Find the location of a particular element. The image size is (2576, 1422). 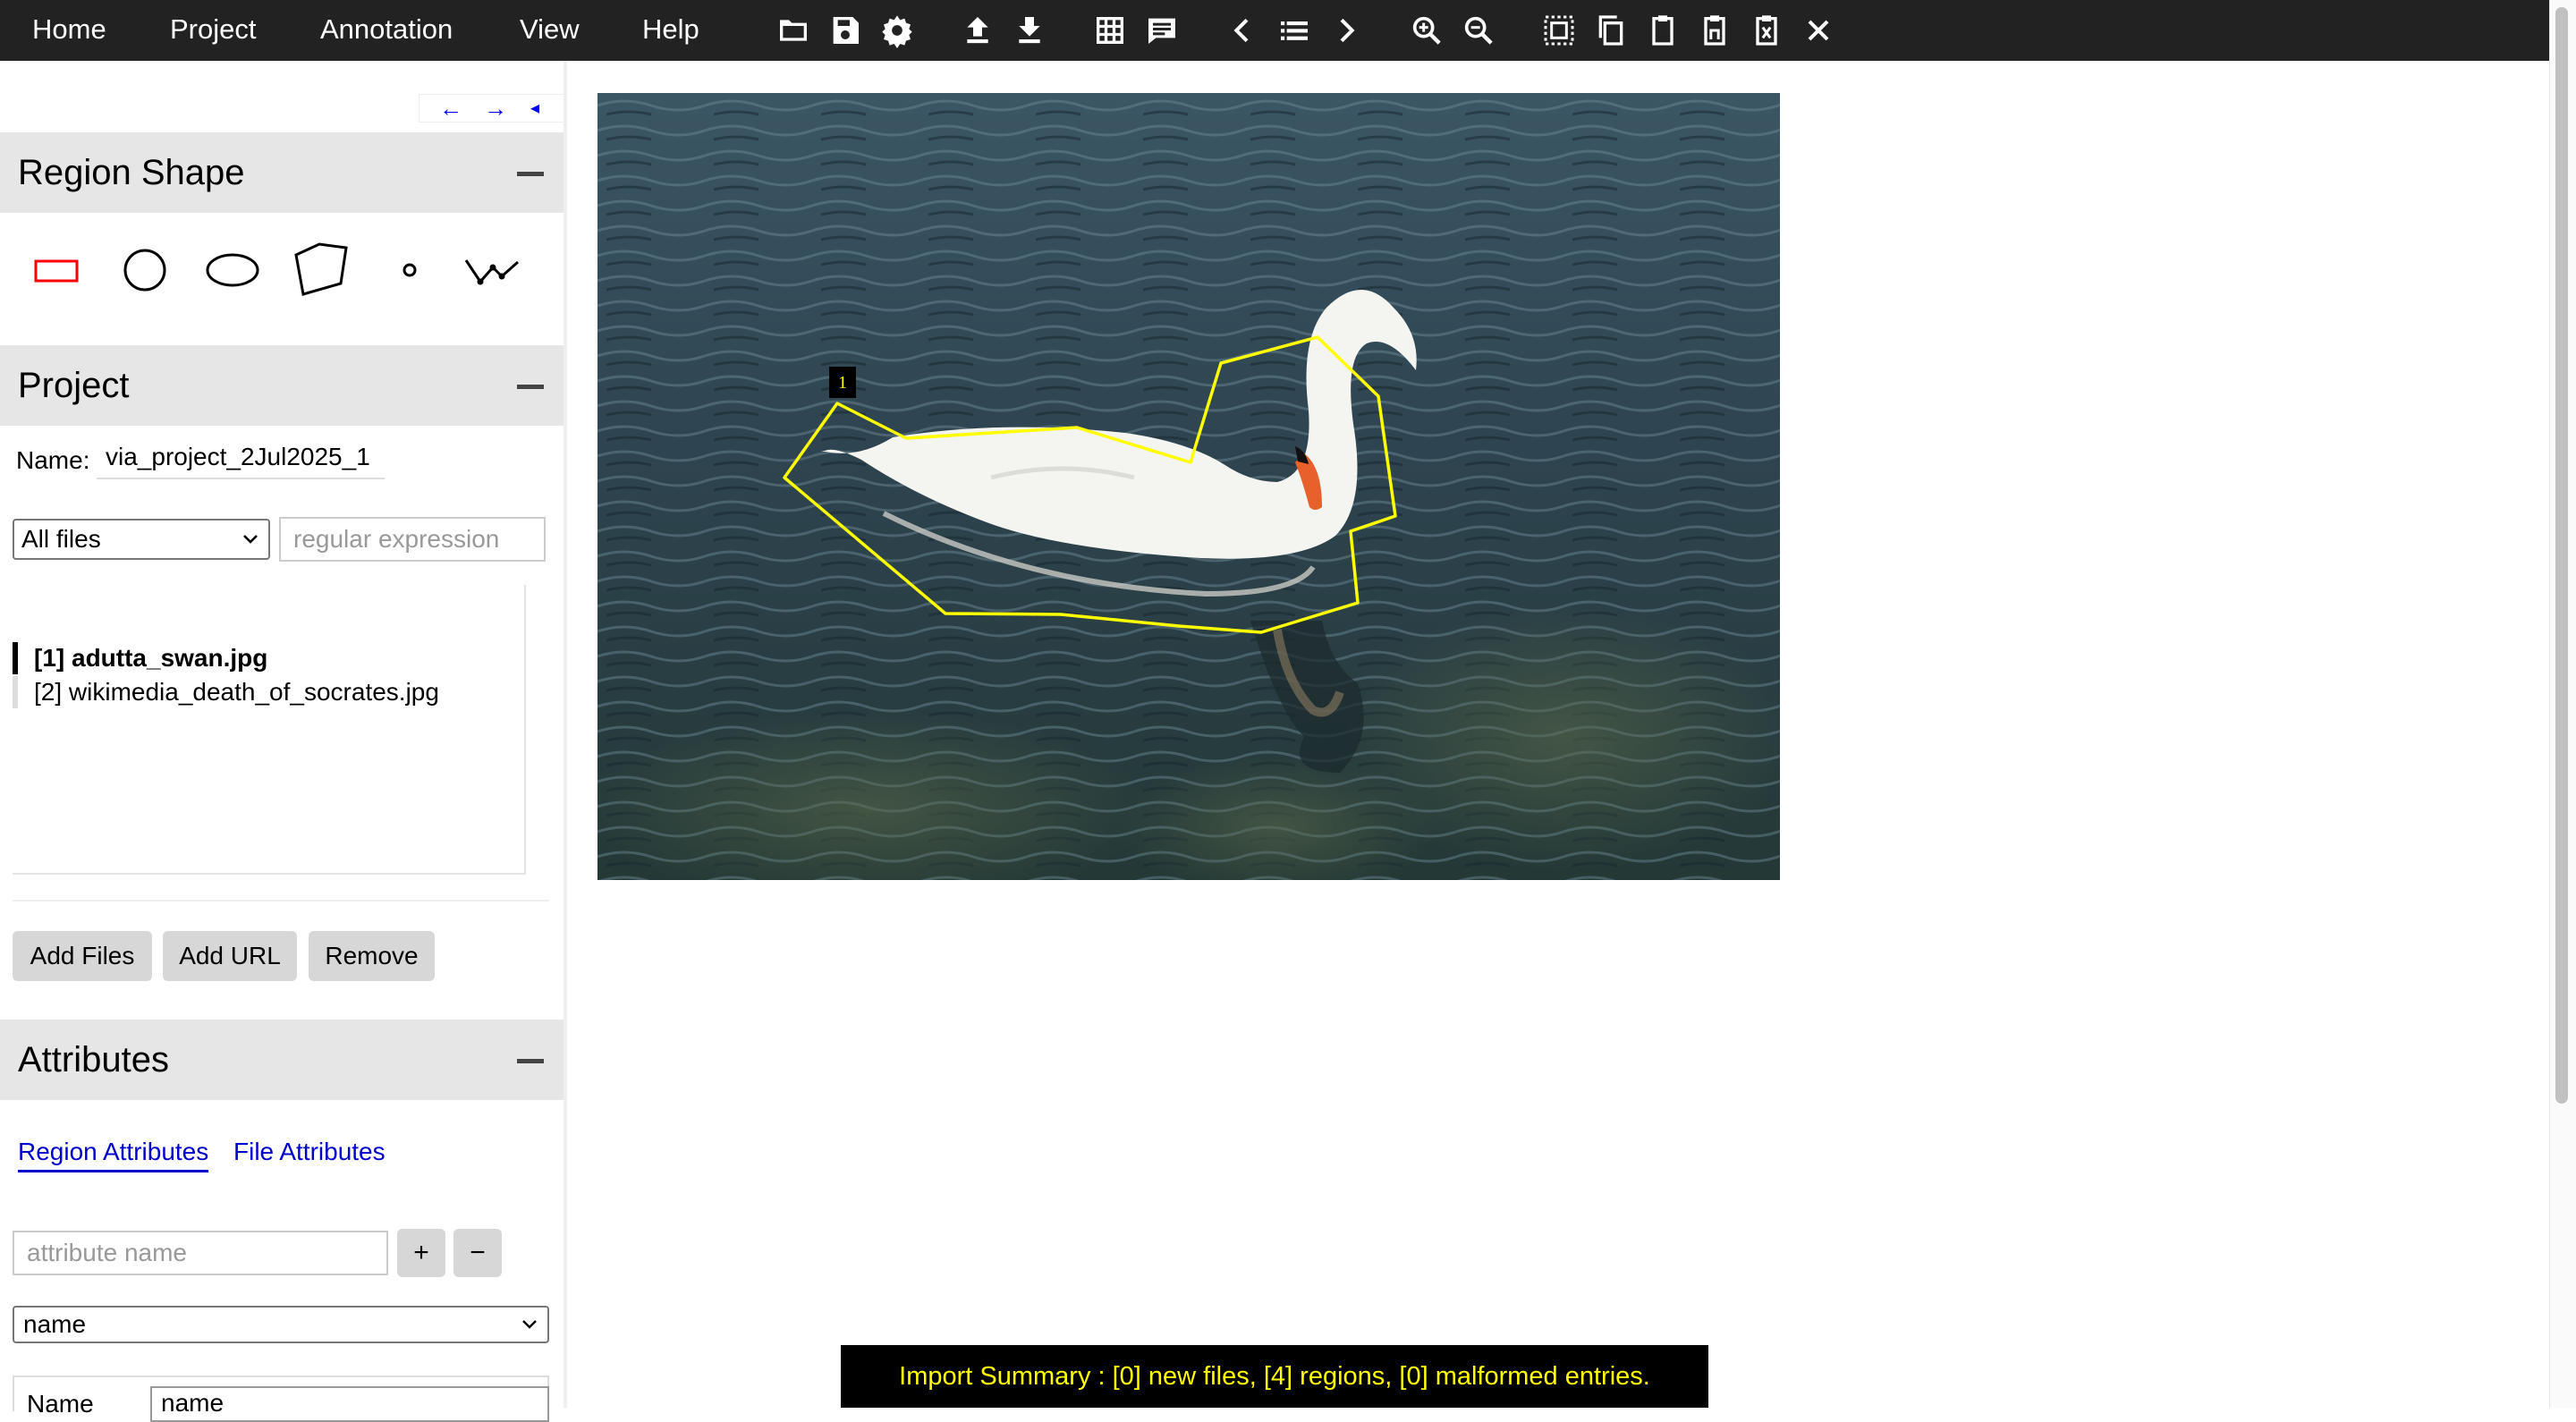

attributes-header: Attributes is located at coordinates (282, 1060).